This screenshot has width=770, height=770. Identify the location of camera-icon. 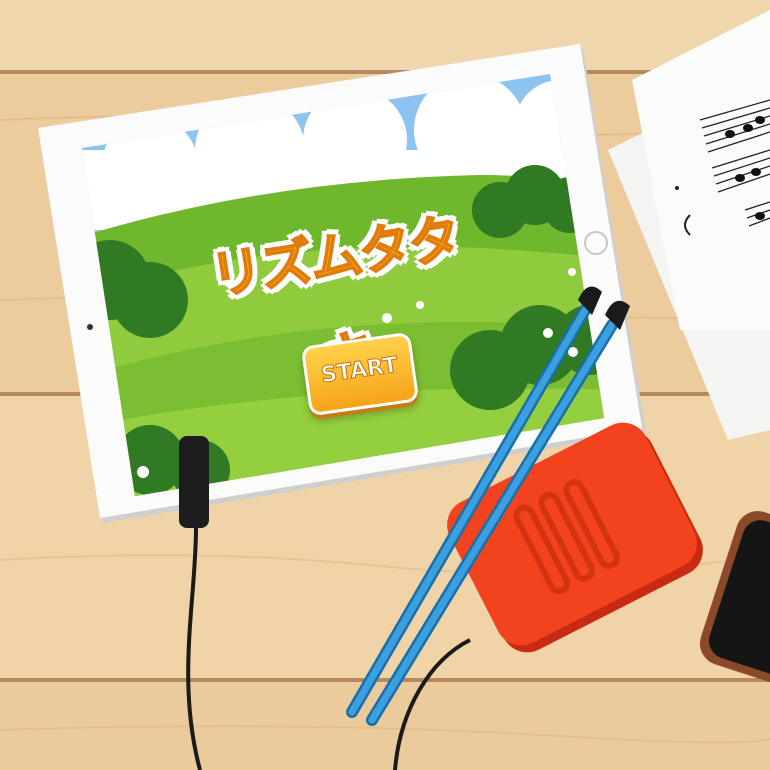
(90, 327).